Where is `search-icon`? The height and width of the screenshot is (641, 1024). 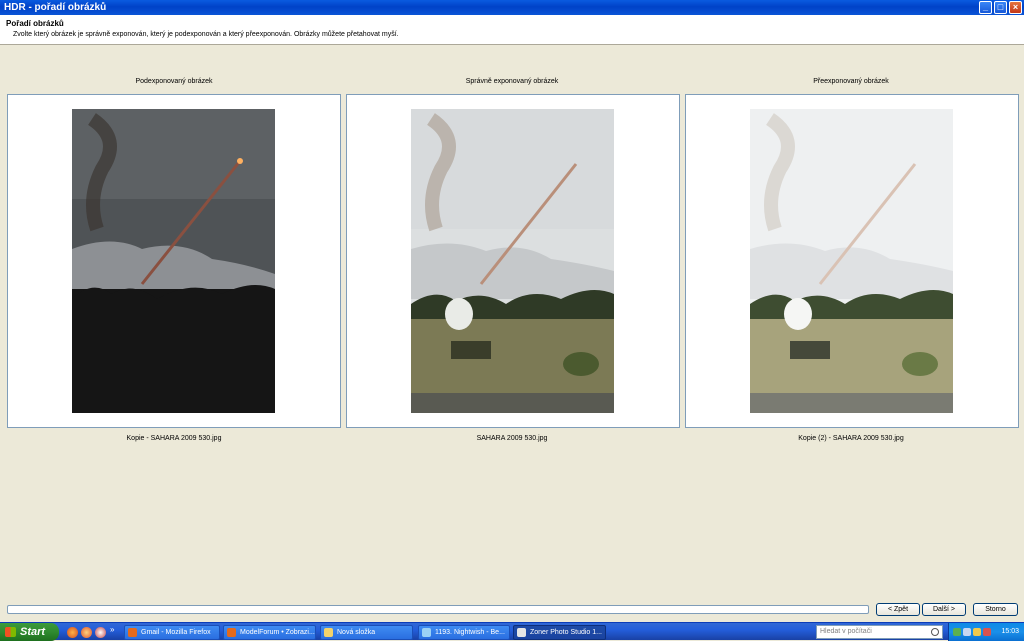 search-icon is located at coordinates (935, 632).